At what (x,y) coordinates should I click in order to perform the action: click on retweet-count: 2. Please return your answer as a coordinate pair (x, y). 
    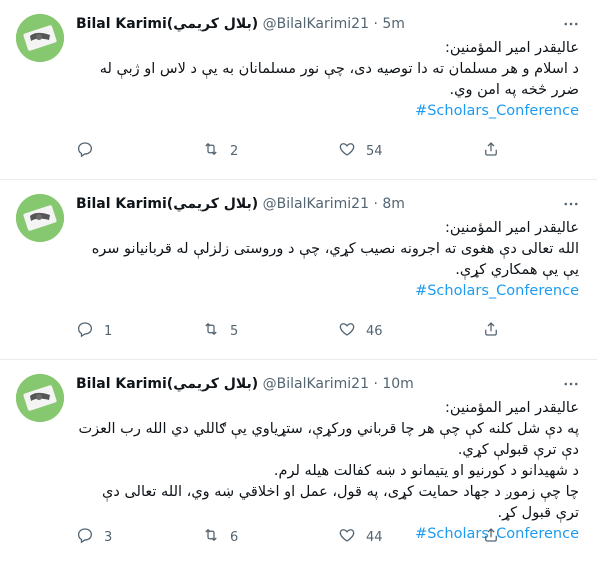
    Looking at the image, I should click on (234, 151).